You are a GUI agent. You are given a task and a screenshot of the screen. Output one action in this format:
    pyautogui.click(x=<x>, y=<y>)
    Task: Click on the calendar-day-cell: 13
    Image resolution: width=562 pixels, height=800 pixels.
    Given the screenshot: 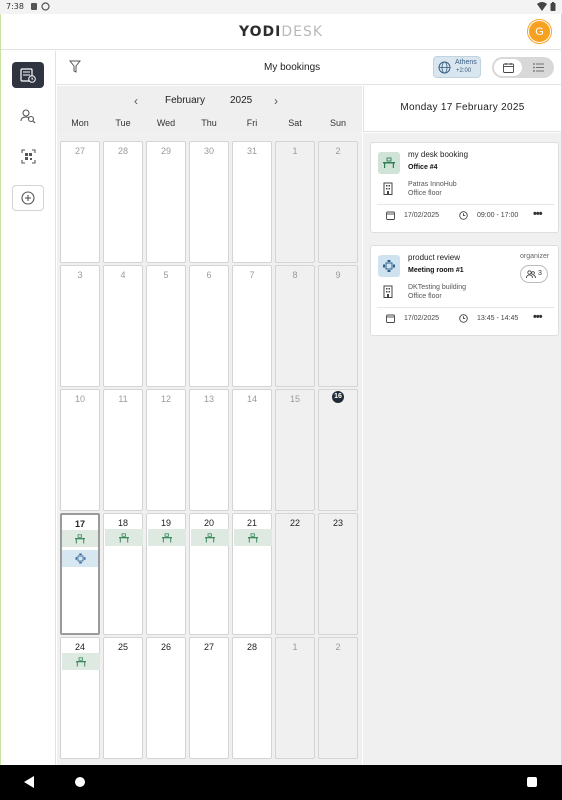 What is the action you would take?
    pyautogui.click(x=209, y=450)
    